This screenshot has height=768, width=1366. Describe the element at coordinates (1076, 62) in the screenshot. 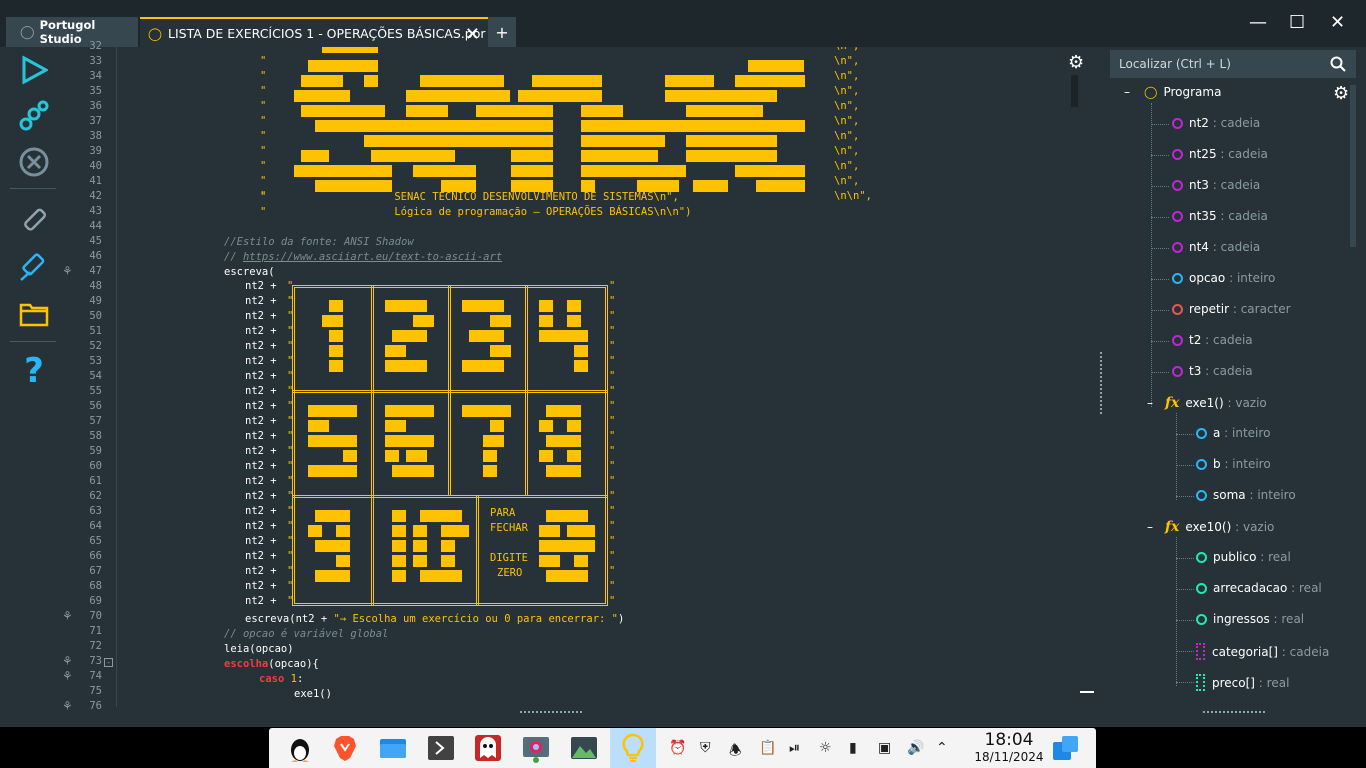

I see `editor-settings-icon: ⚙` at that location.